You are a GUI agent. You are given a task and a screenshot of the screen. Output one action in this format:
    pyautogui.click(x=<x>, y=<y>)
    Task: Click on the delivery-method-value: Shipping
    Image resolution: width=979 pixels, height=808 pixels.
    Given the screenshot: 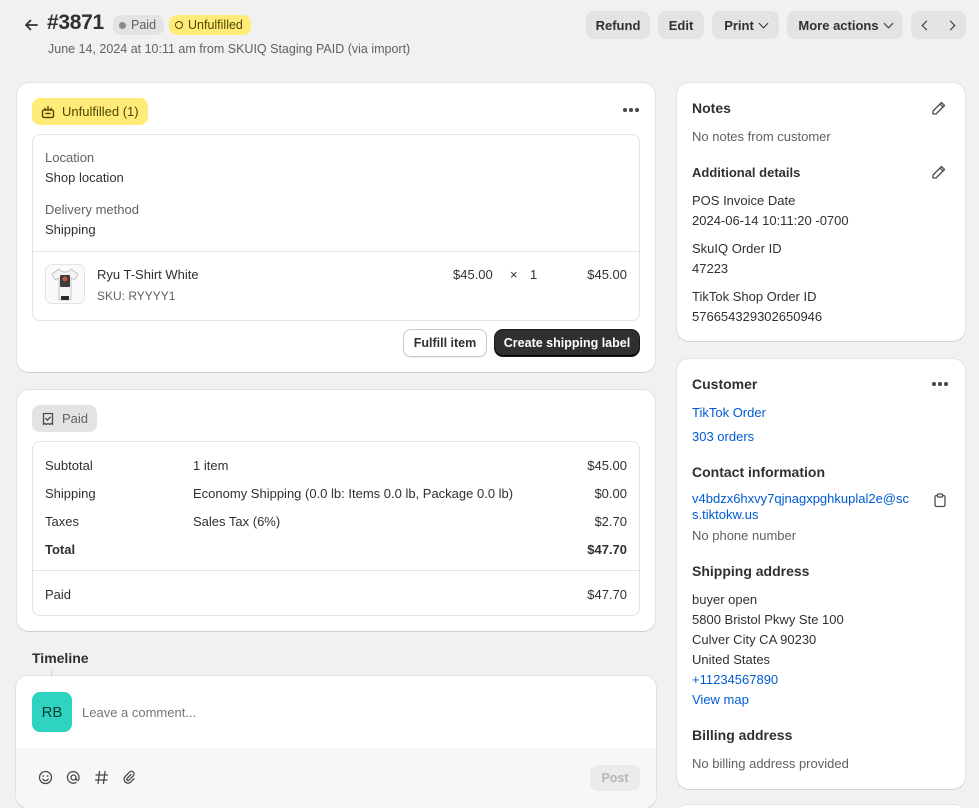 What is the action you would take?
    pyautogui.click(x=70, y=229)
    